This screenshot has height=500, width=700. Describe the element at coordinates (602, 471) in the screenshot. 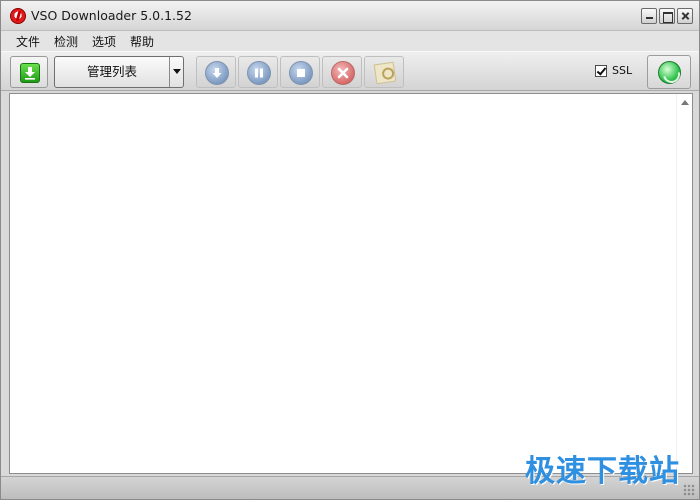

I see `site-watermark: 极速下载站` at that location.